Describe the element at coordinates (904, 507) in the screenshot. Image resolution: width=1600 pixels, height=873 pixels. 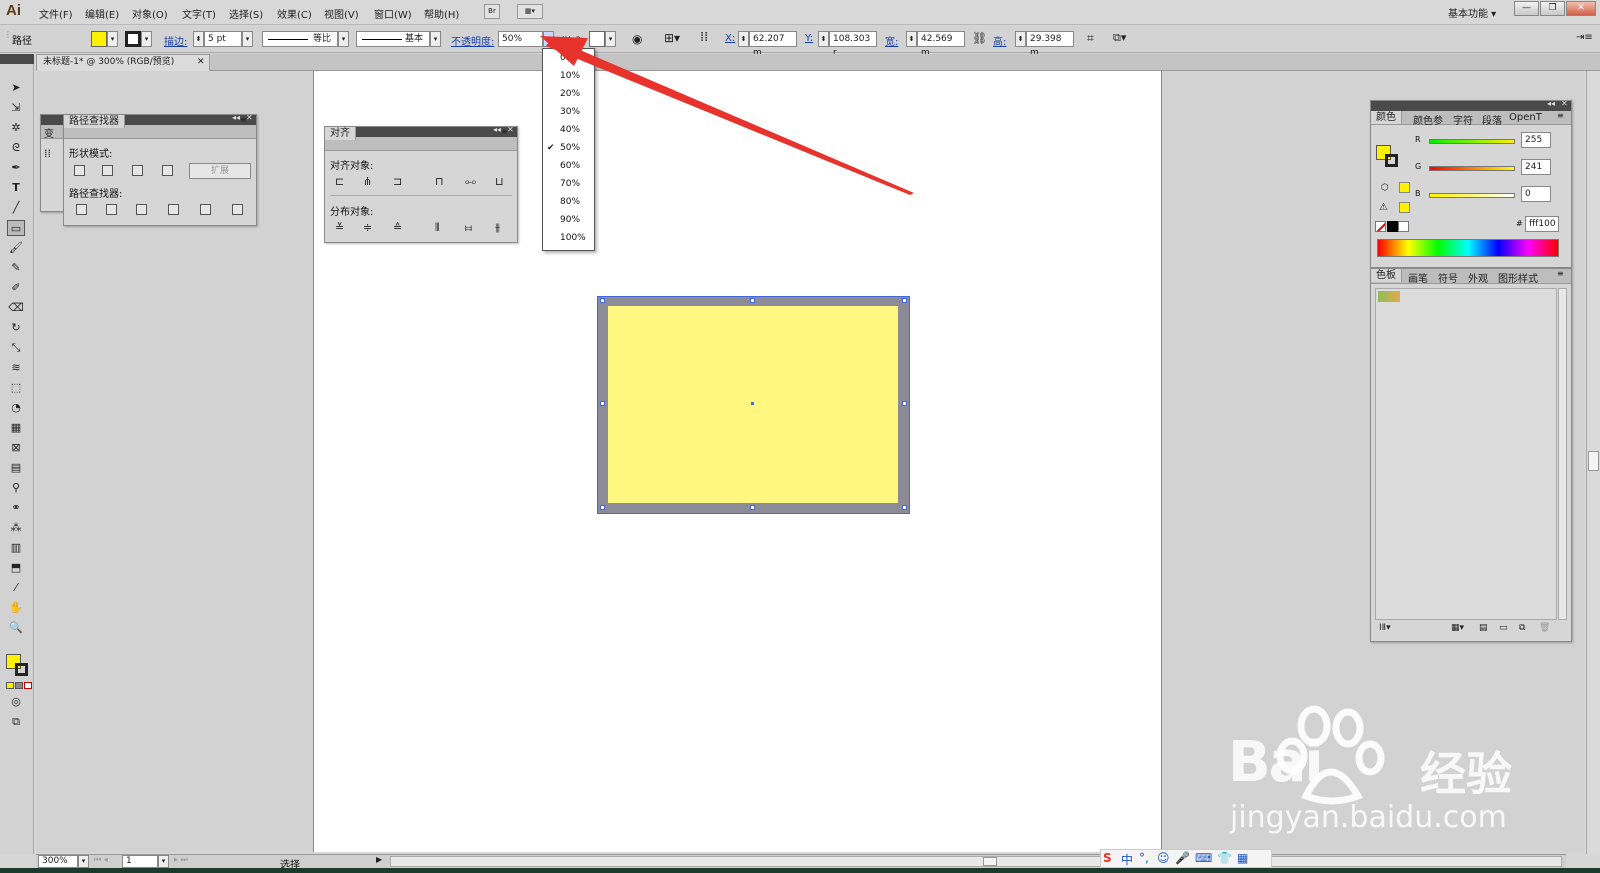
I see `handle-bottom-right` at that location.